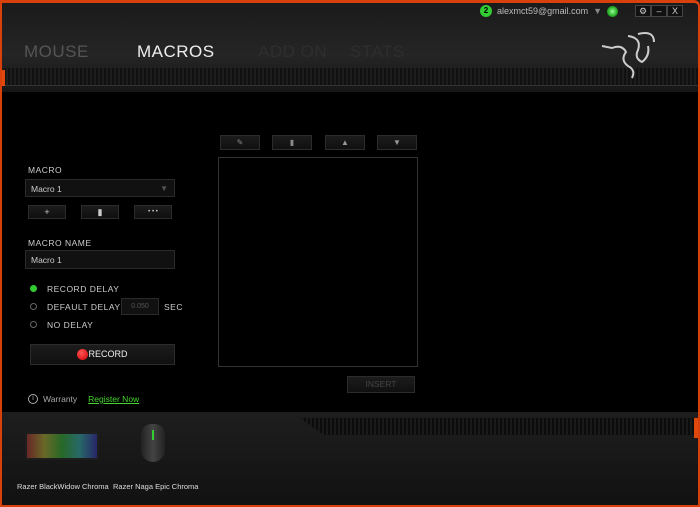 This screenshot has height=507, width=700. I want to click on move-up-button: ▲, so click(345, 142).